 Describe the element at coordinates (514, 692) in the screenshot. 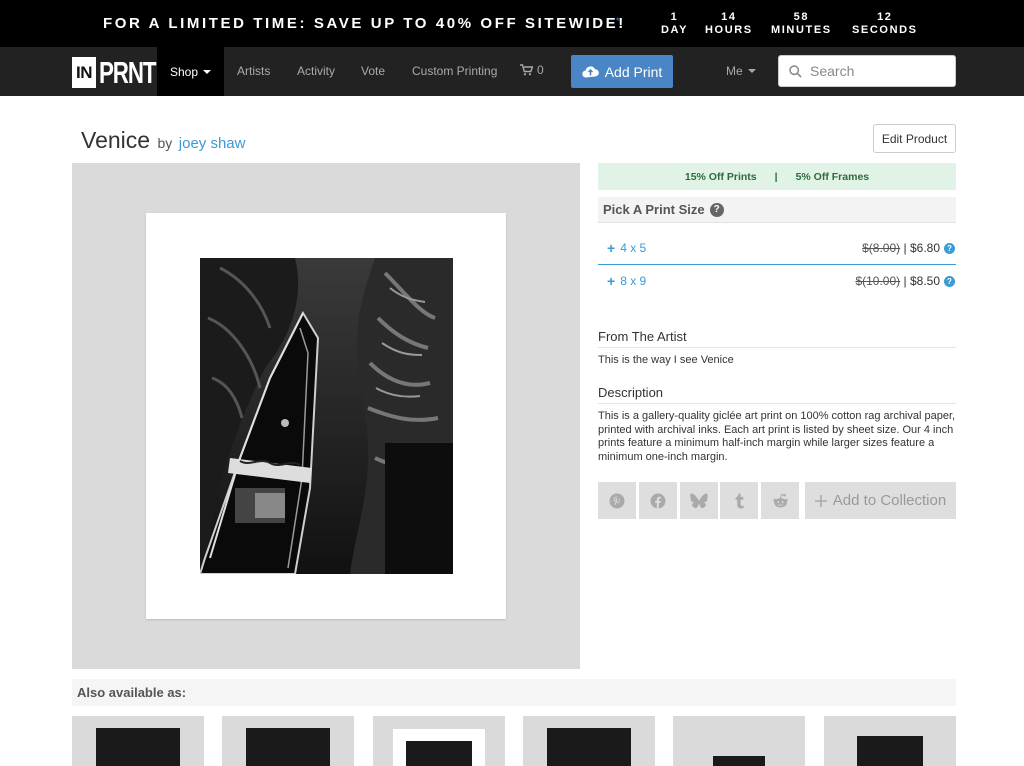

I see `also-available-heading: Also available as:` at that location.